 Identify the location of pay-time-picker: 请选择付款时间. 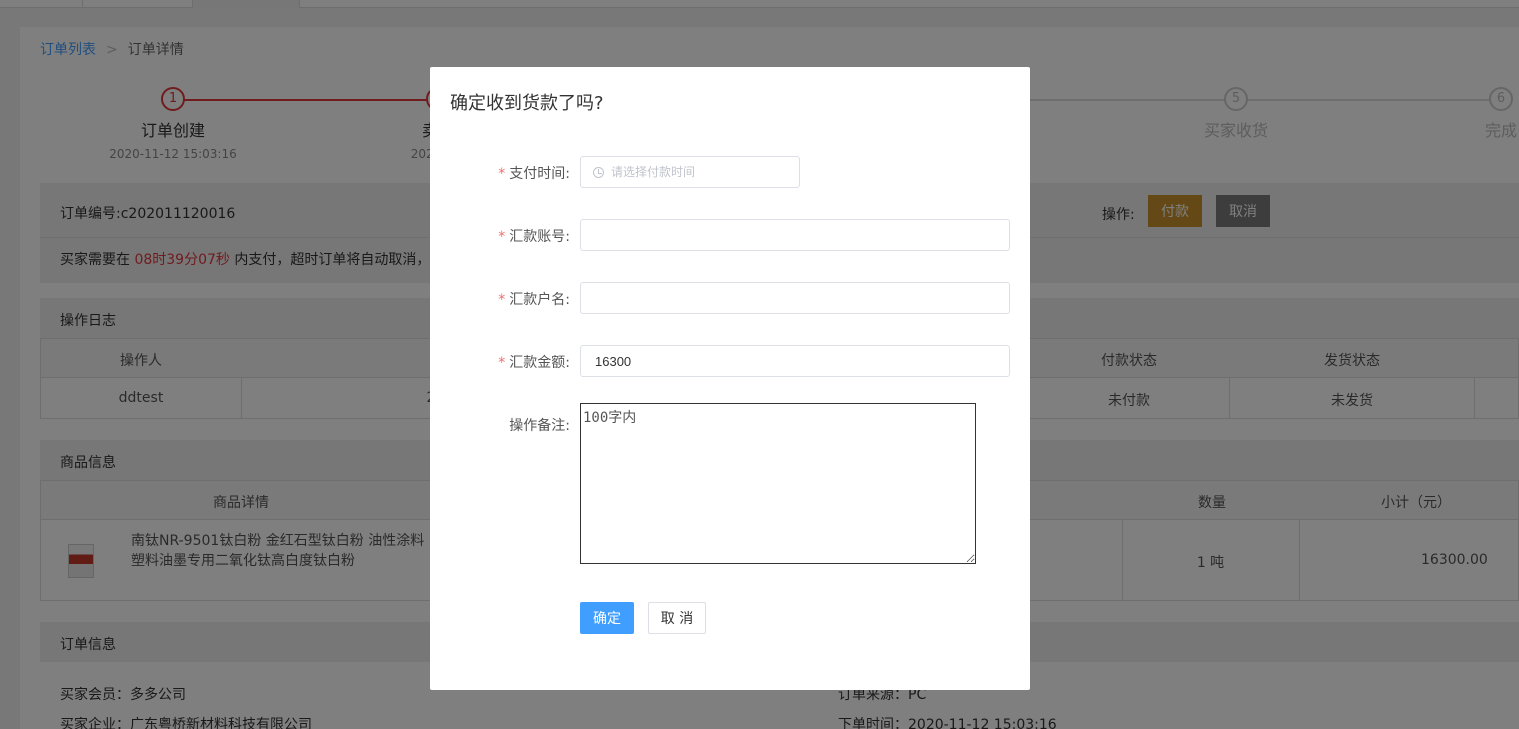
(690, 172).